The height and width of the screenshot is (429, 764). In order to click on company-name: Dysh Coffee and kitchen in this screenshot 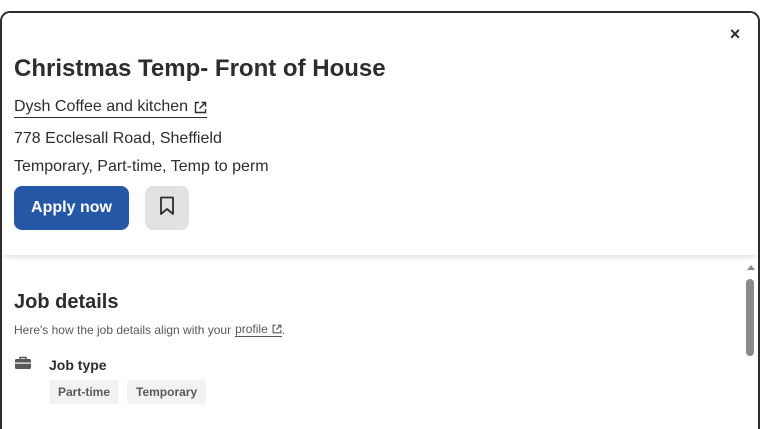, I will do `click(101, 106)`.